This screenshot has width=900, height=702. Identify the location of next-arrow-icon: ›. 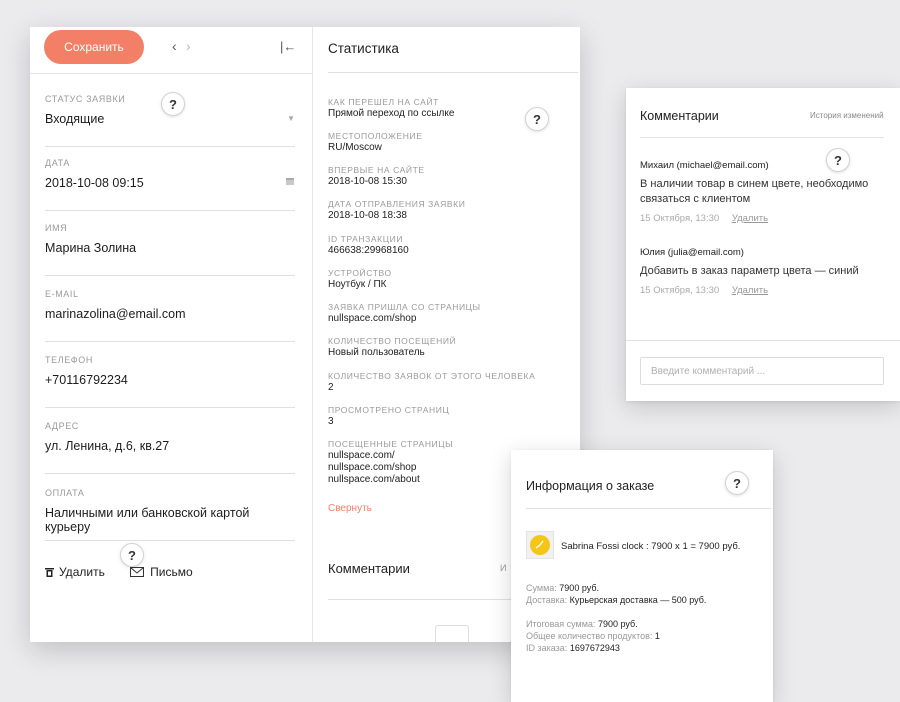
(188, 46).